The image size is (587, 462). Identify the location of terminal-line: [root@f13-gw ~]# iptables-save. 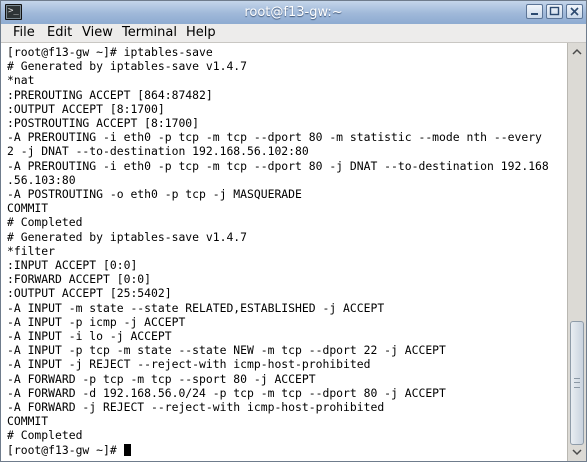
(110, 52).